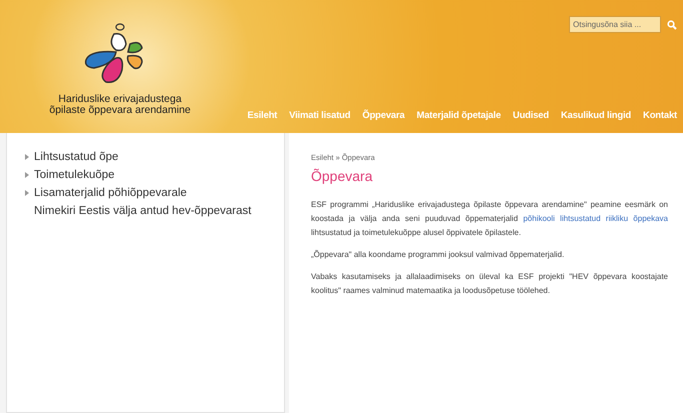  I want to click on nav-link: Uudised, so click(530, 115).